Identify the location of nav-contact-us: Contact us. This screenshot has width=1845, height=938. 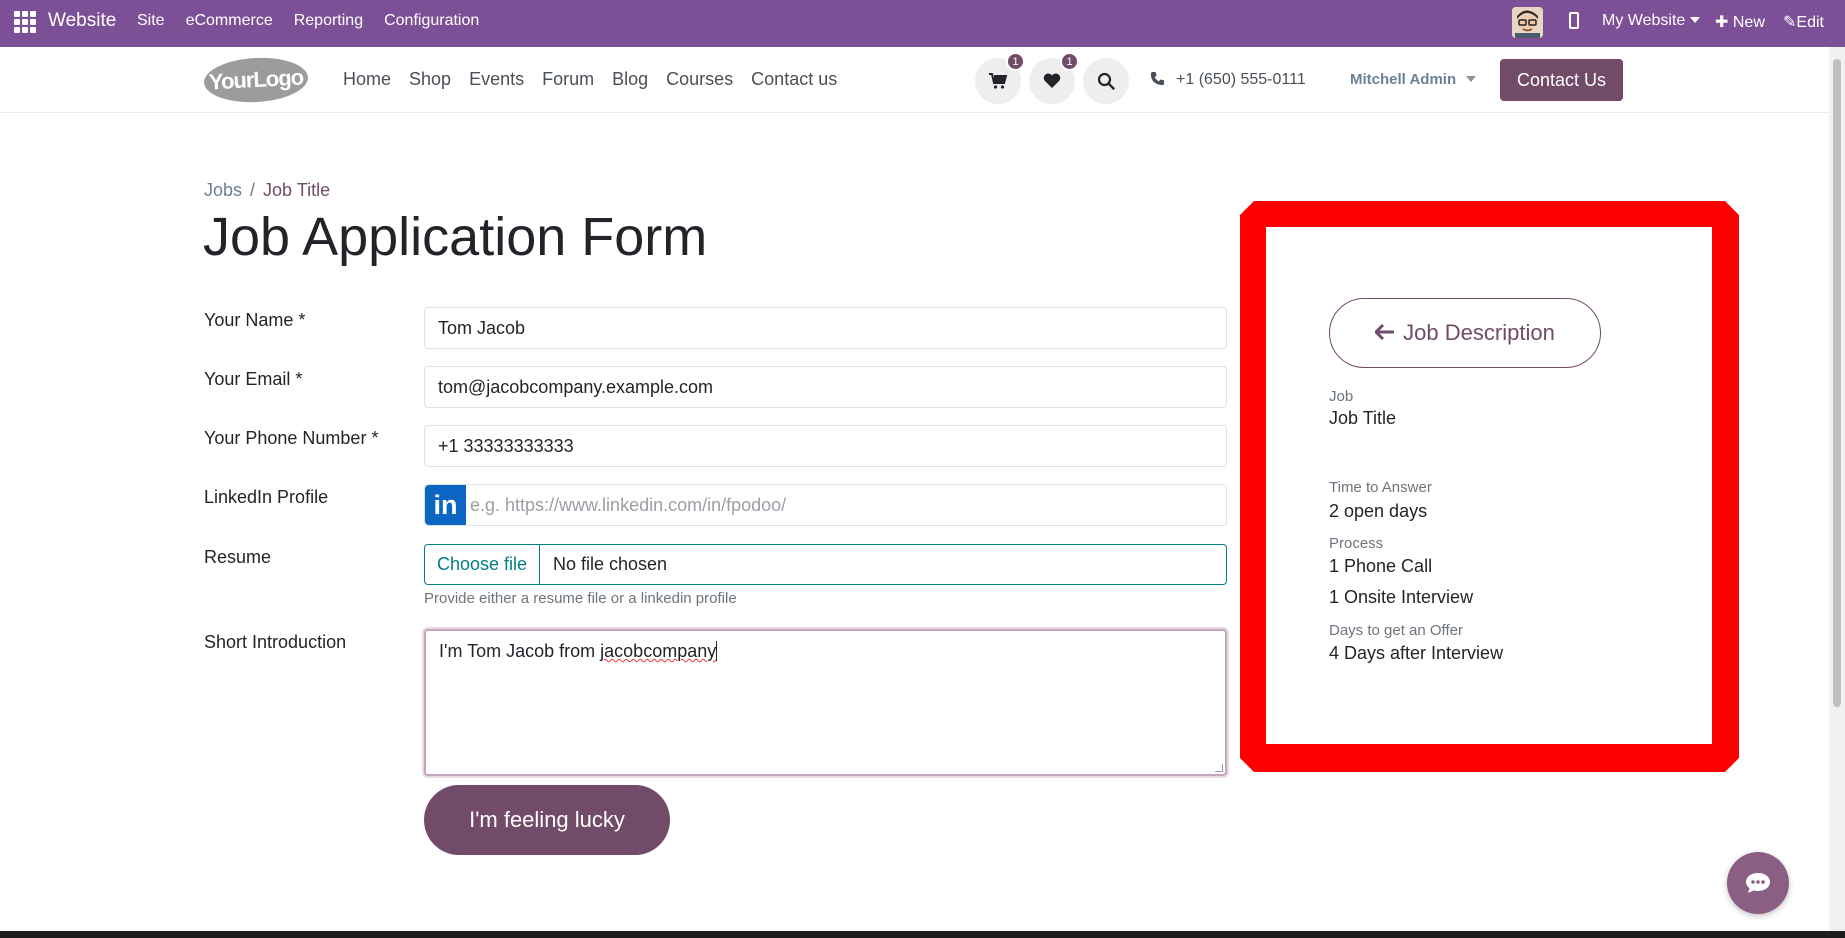
(794, 79).